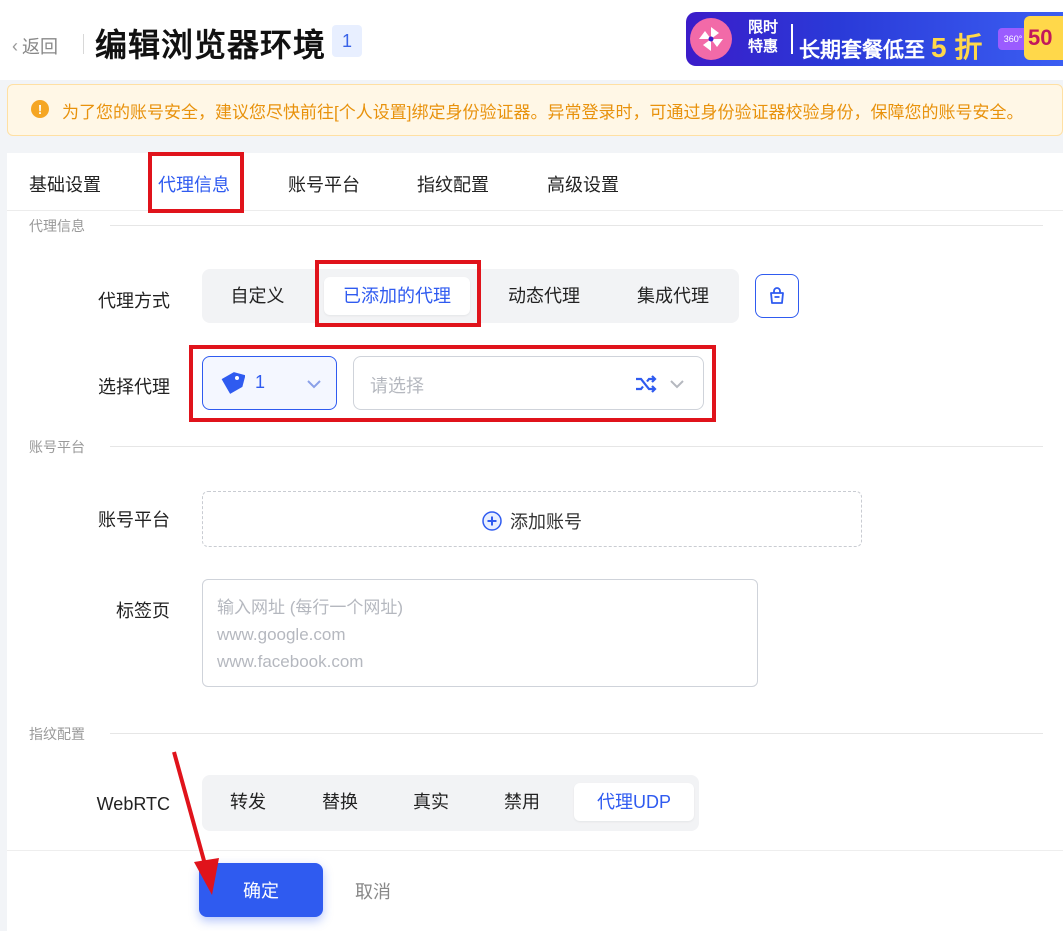 The image size is (1063, 931). I want to click on section-heading-account: 账号平台, so click(57, 447).